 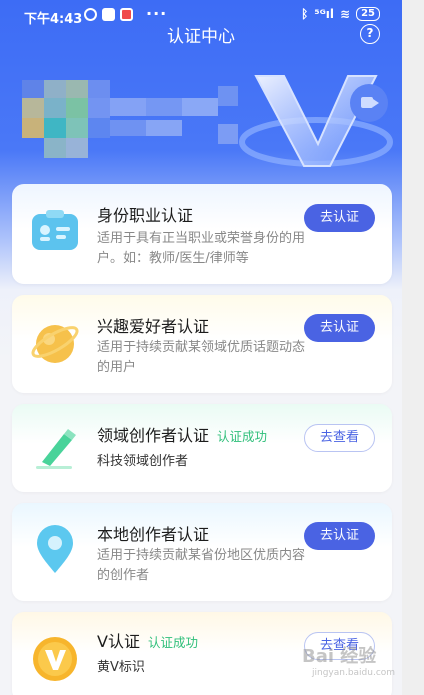 What do you see at coordinates (121, 667) in the screenshot?
I see `card-subtitle: 黄V标识` at bounding box center [121, 667].